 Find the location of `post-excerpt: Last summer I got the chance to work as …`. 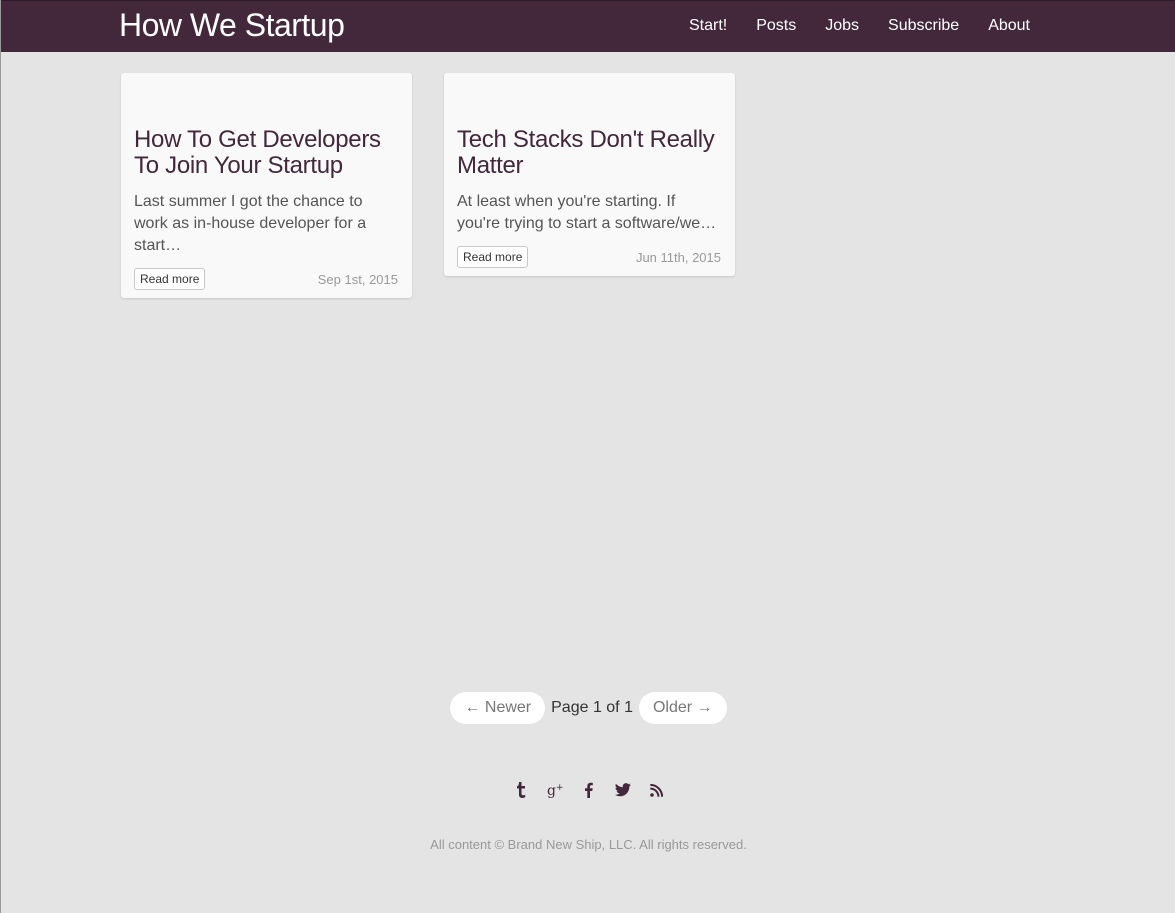

post-excerpt: Last summer I got the chance to work as … is located at coordinates (250, 223).